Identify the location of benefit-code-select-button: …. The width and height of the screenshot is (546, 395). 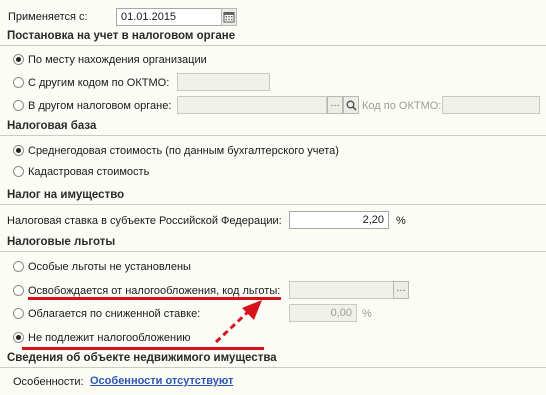
(401, 290).